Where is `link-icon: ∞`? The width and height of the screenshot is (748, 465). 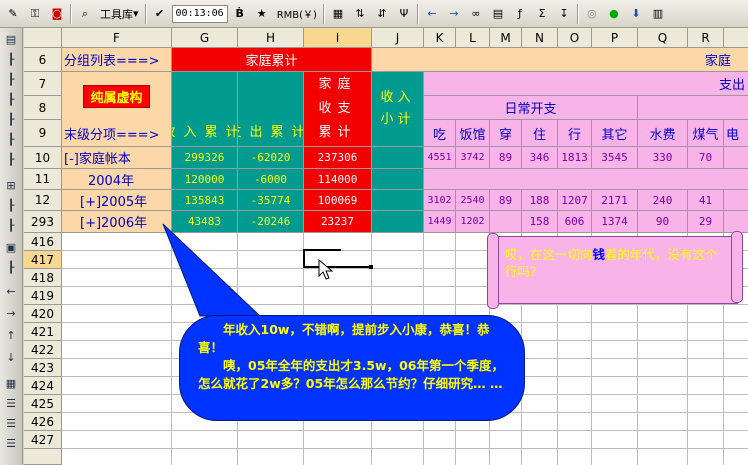
link-icon: ∞ is located at coordinates (476, 14).